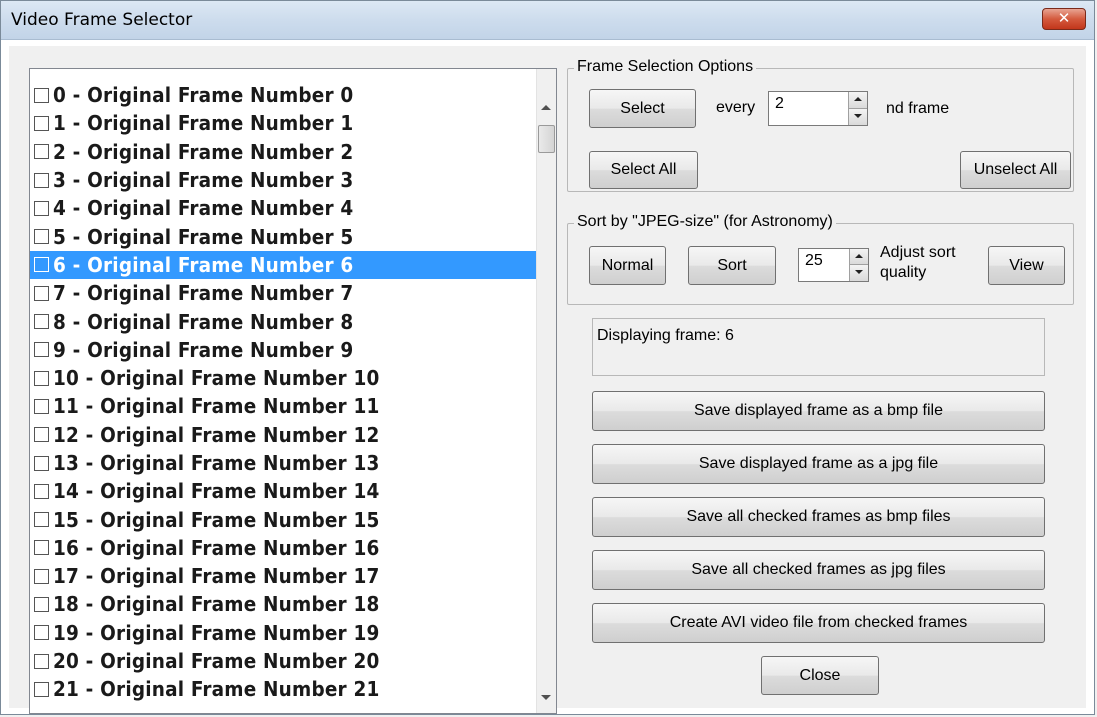 The image size is (1097, 717). Describe the element at coordinates (216, 604) in the screenshot. I see `frame-item-label: 18 - Original Frame Number 18` at that location.